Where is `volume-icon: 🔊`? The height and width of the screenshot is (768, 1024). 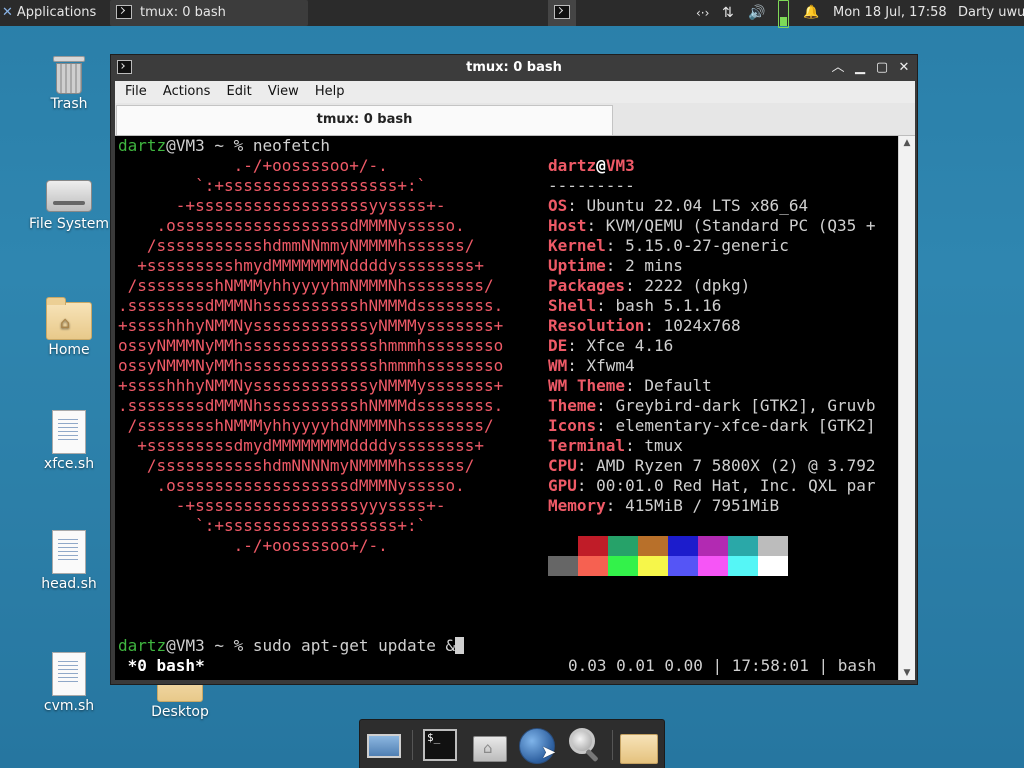 volume-icon: 🔊 is located at coordinates (756, 13).